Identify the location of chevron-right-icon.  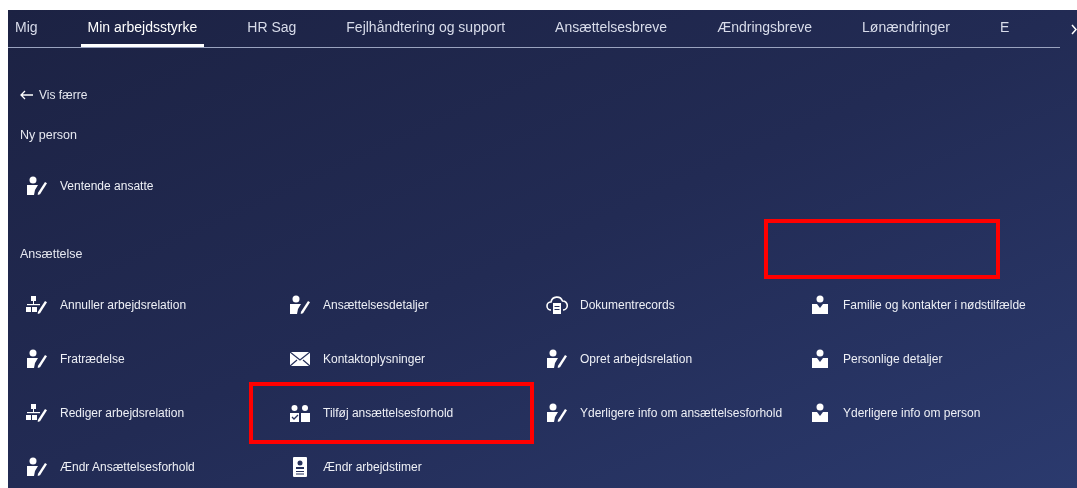
(1074, 29).